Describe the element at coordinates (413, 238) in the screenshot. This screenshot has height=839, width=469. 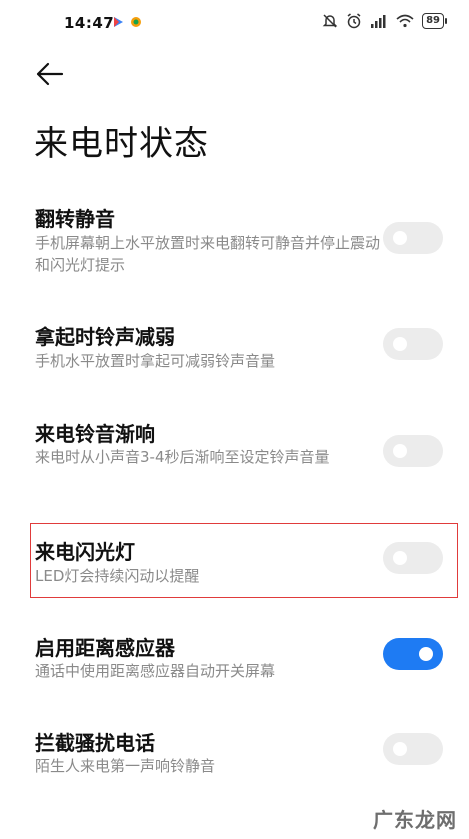
I see `toggle-flip-mute` at that location.